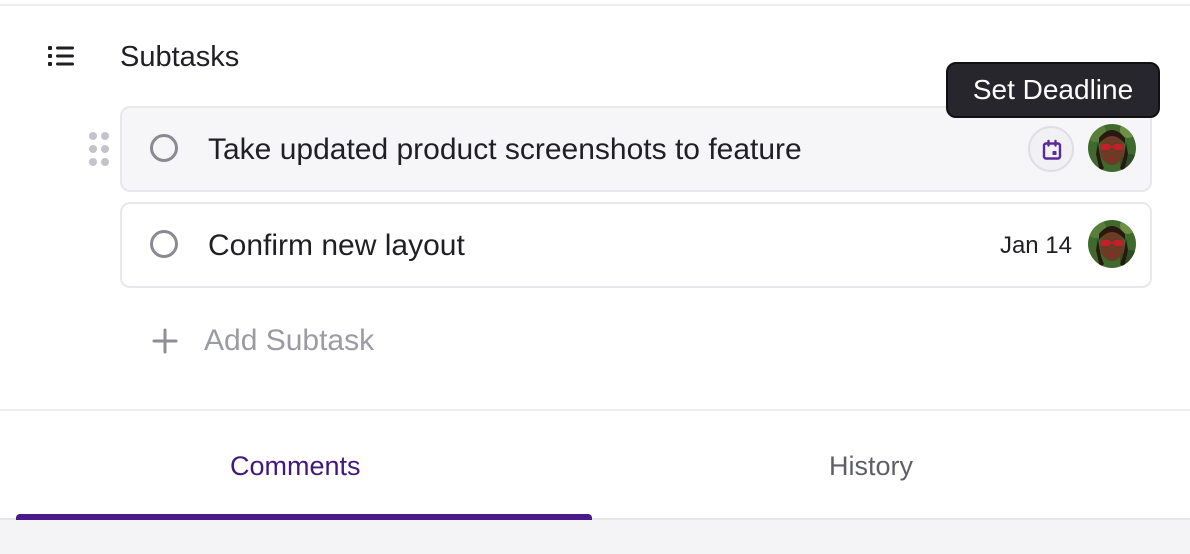 The height and width of the screenshot is (554, 1190). I want to click on tabs-divider, so click(595, 410).